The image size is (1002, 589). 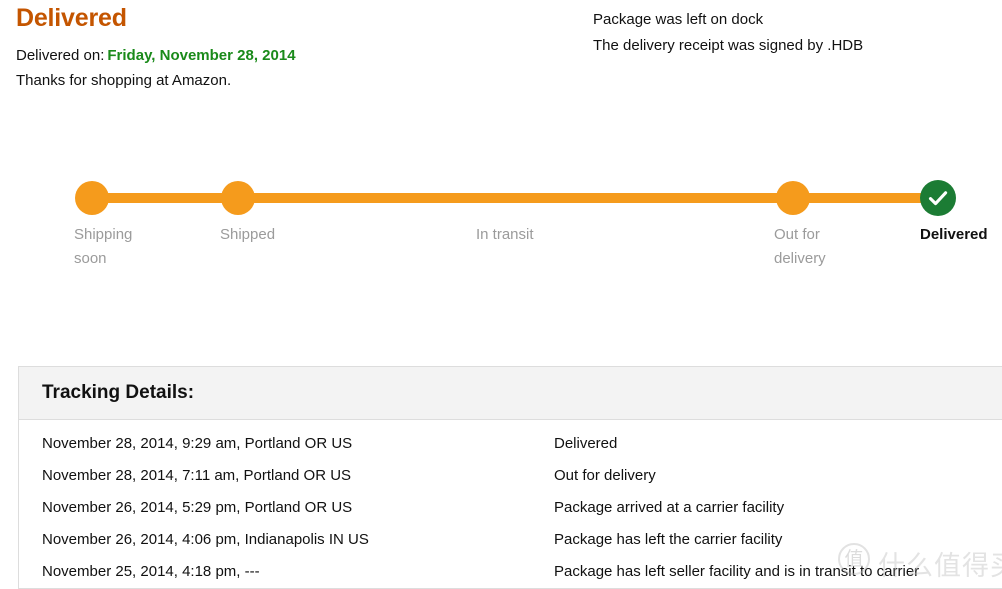 What do you see at coordinates (60, 55) in the screenshot?
I see `delivered-on-label: Delivered on:` at bounding box center [60, 55].